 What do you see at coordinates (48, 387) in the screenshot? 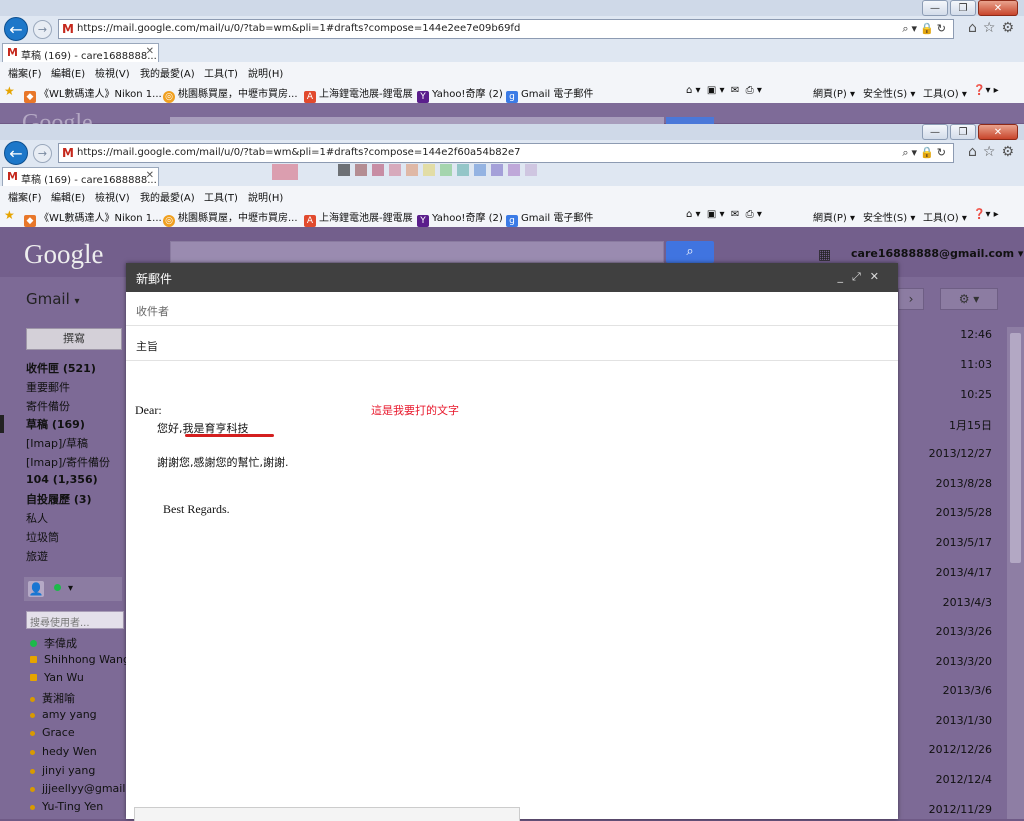
I see `nav-important: 重要郵件` at bounding box center [48, 387].